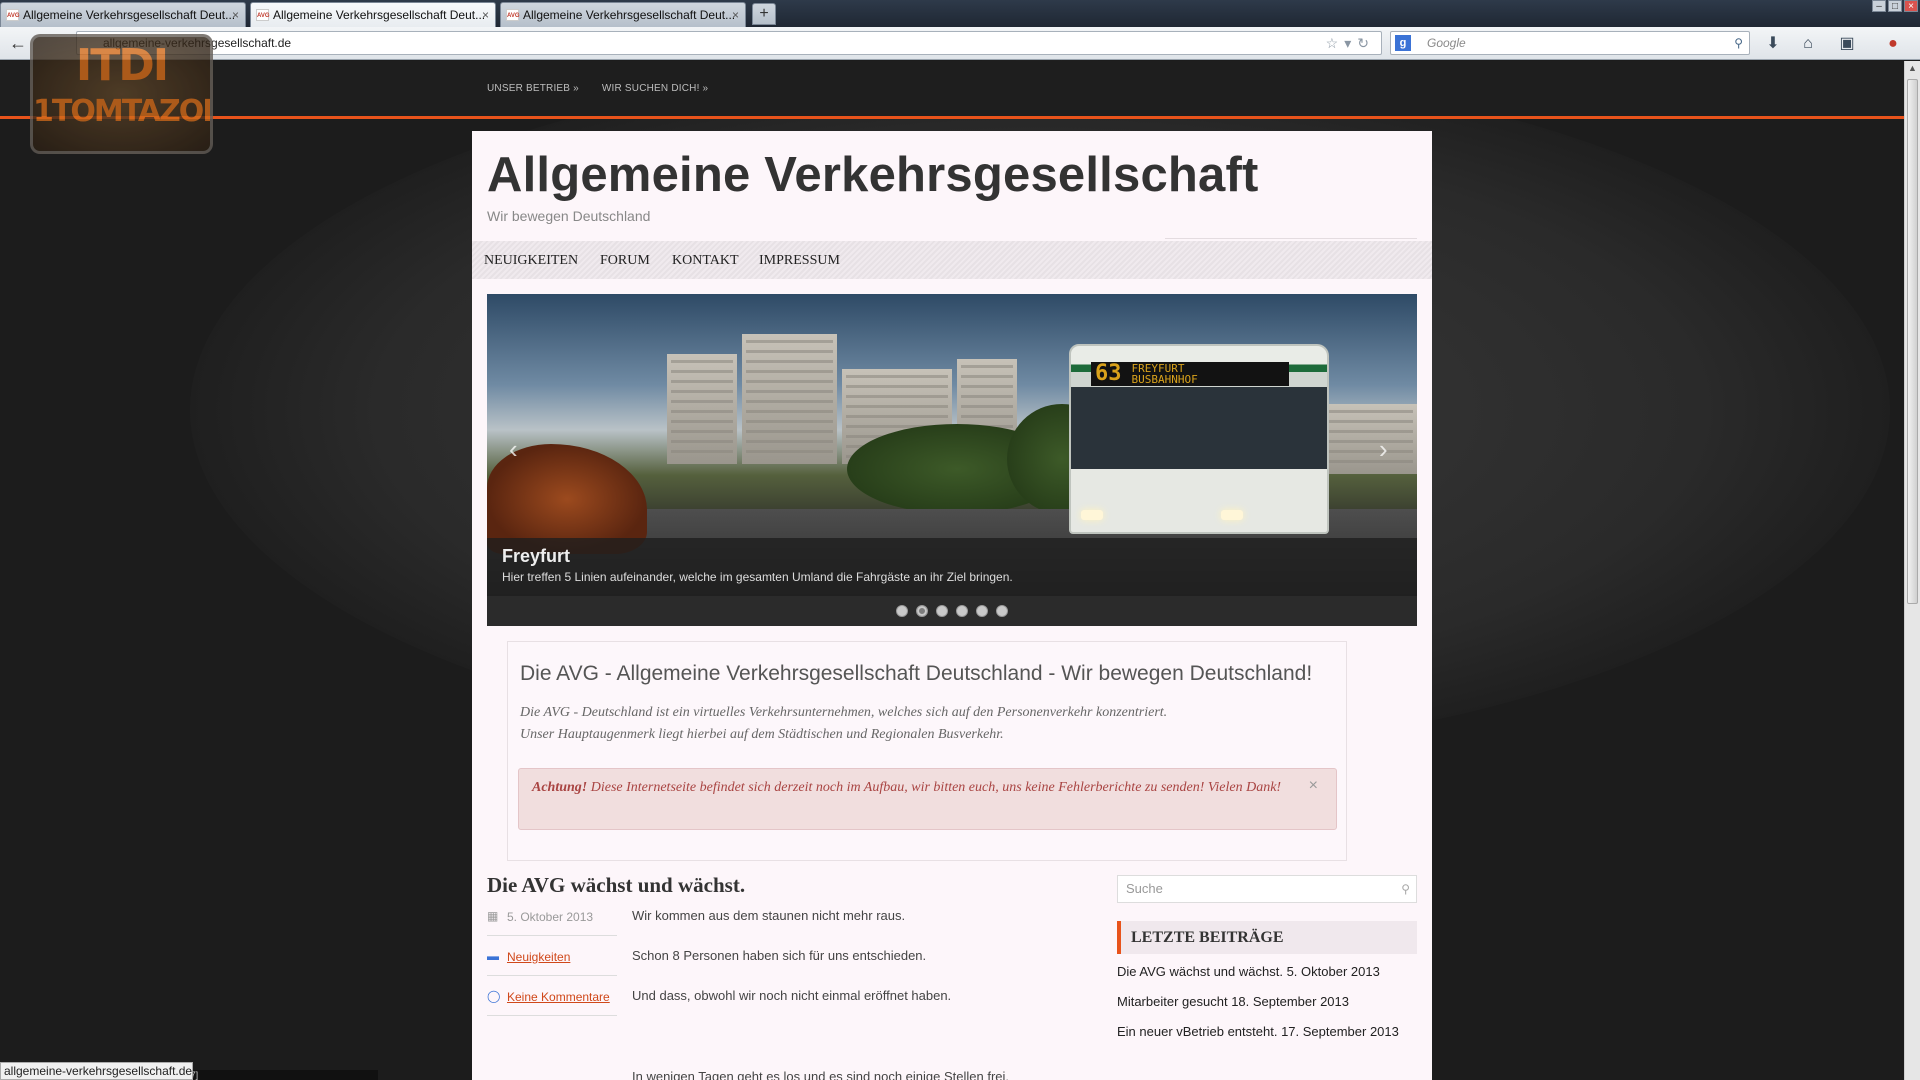 This screenshot has width=1920, height=1080. I want to click on recent-post-title: Mitarbeiter gesucht, so click(1172, 1001).